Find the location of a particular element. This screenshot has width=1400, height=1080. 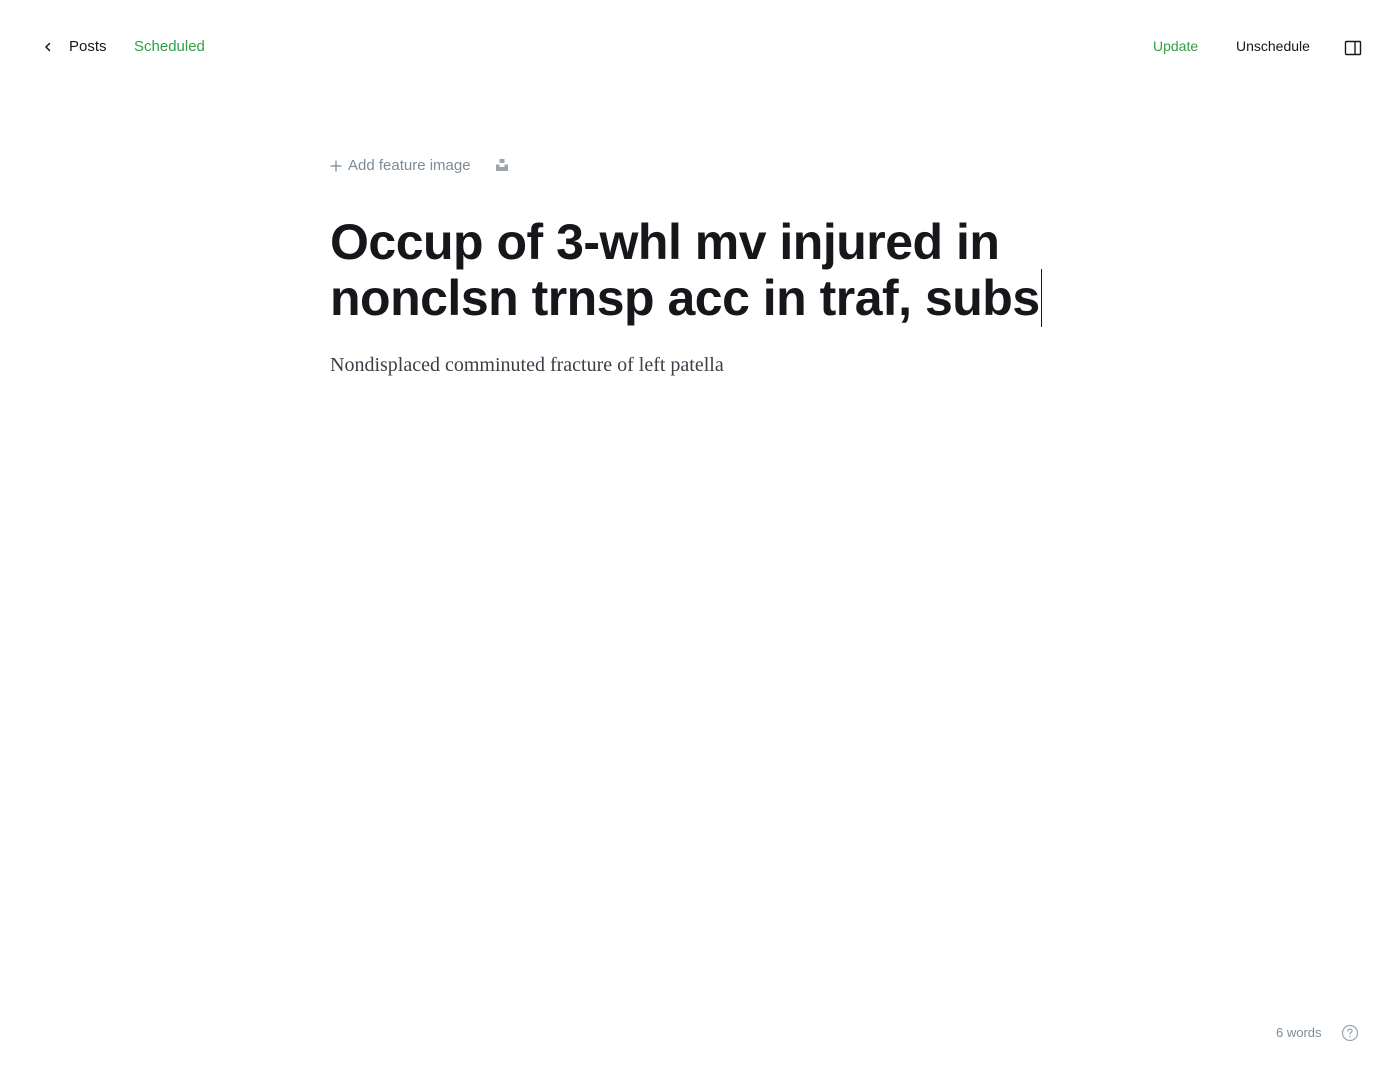

sidebar-toggle-icon is located at coordinates (1353, 48).